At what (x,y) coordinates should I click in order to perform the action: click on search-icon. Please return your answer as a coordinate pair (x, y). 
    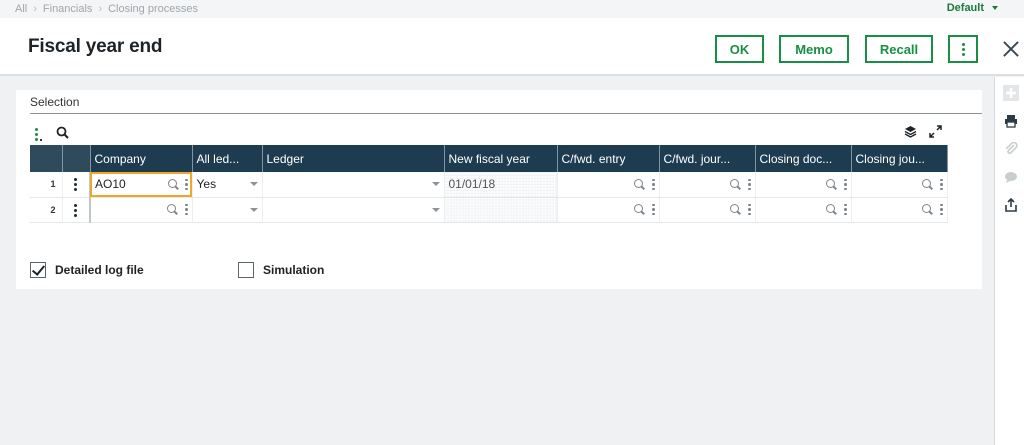
    Looking at the image, I should click on (62, 134).